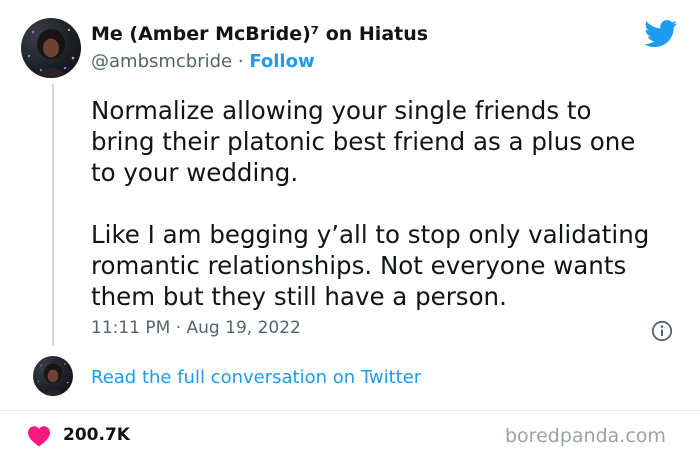 Image resolution: width=700 pixels, height=461 pixels. I want to click on twitter-bird-icon, so click(661, 34).